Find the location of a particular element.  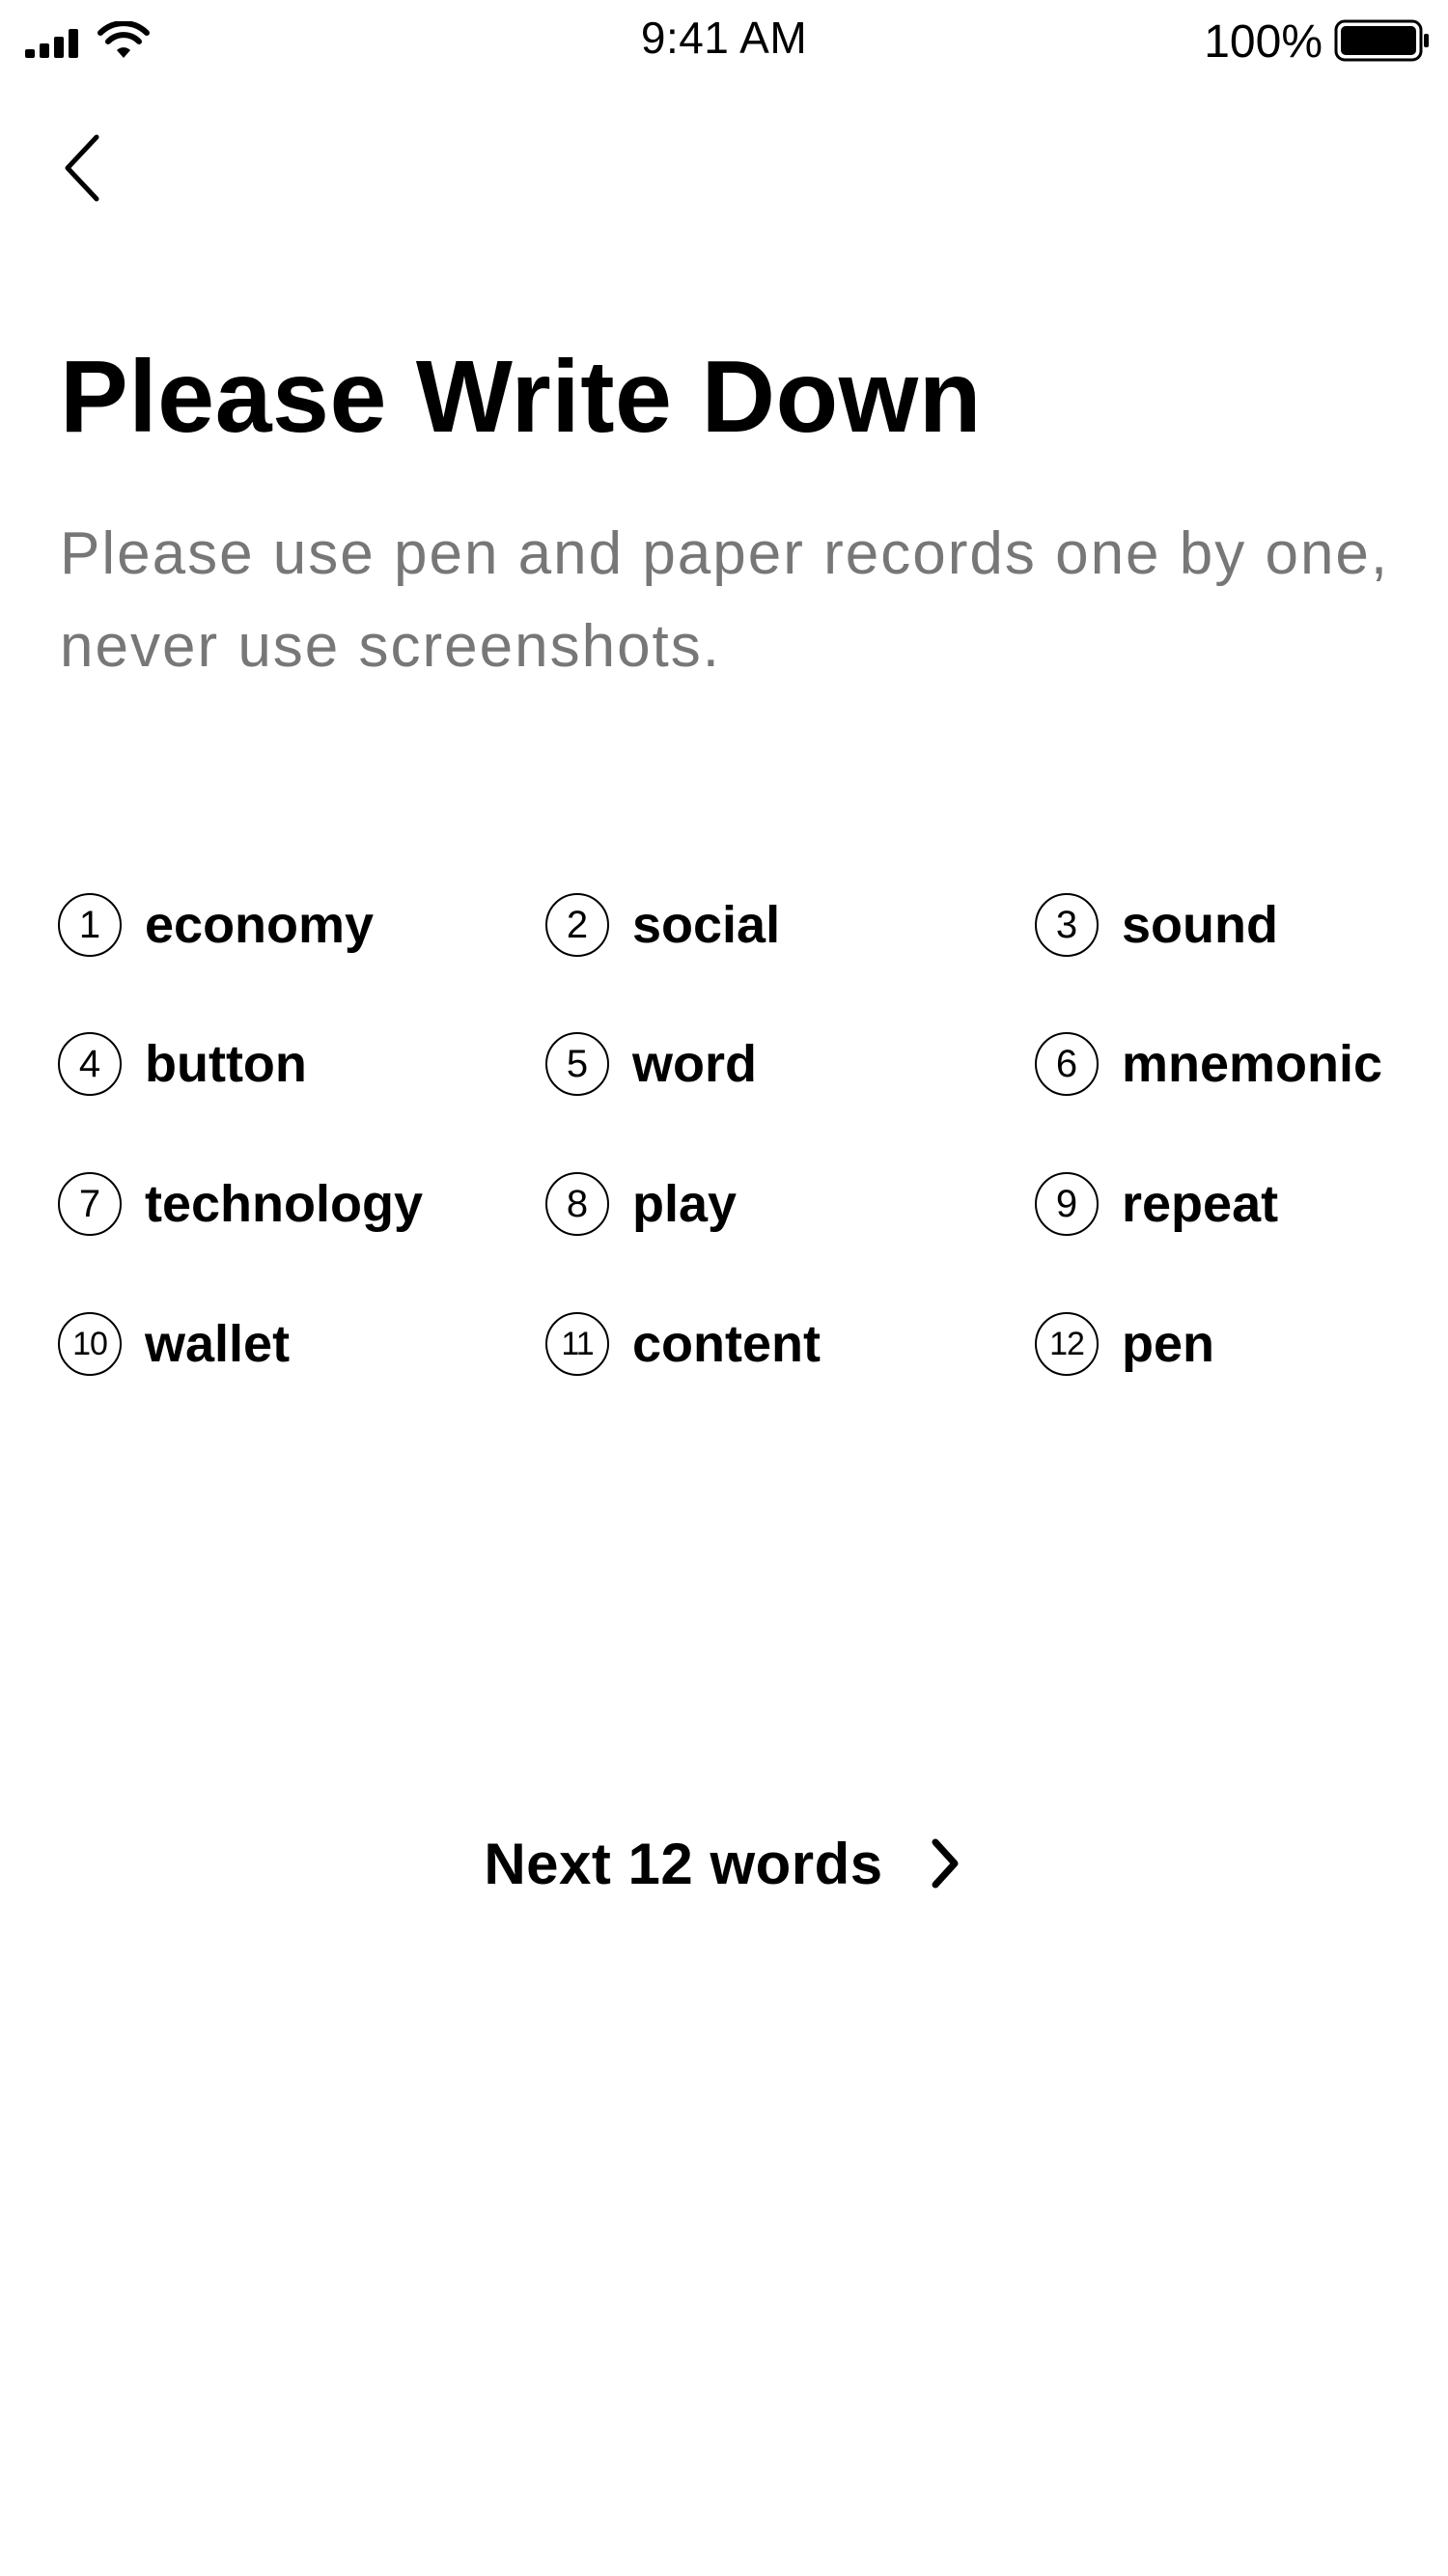

next-words-label: Next 12 words is located at coordinates (684, 1864).